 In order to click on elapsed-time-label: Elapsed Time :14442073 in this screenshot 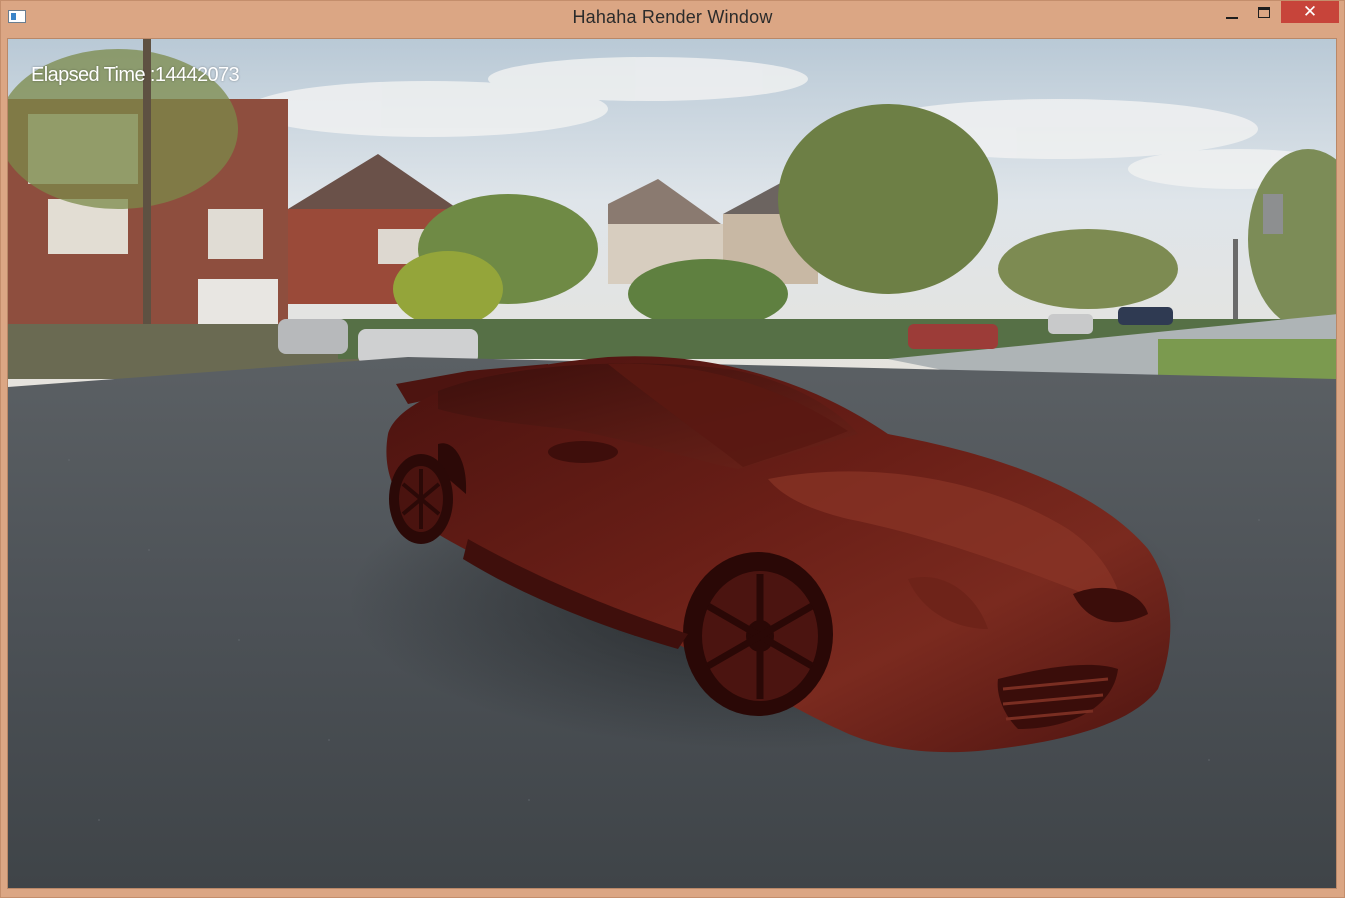, I will do `click(135, 75)`.